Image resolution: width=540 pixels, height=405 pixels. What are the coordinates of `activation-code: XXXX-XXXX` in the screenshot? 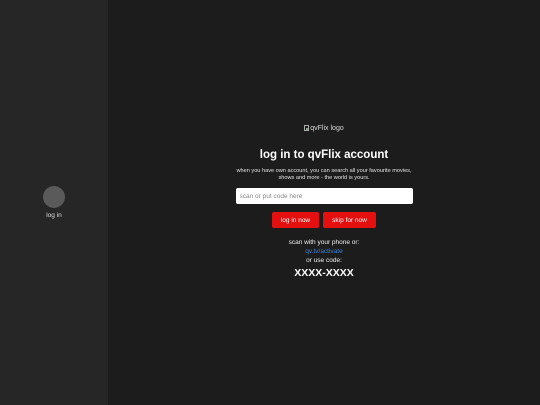 It's located at (324, 273).